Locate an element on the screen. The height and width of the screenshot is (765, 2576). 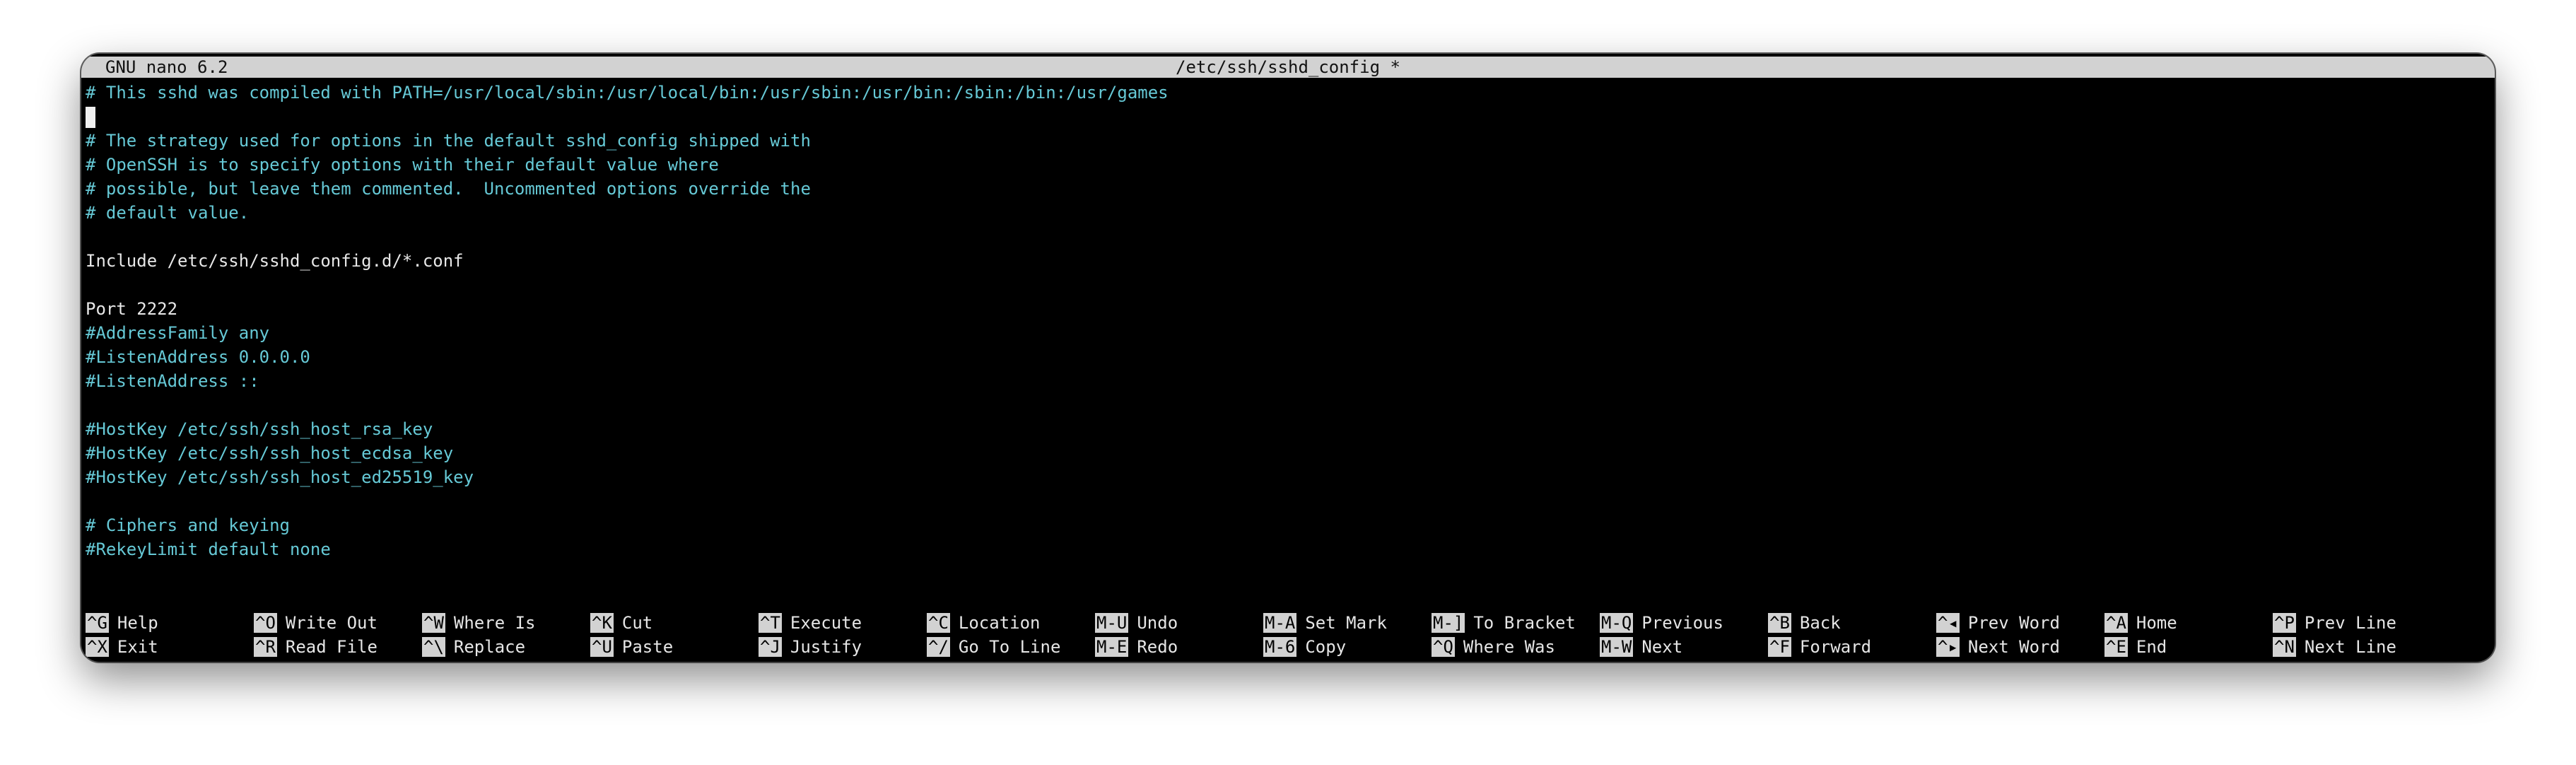
shortcut-exit: ^X Exit is located at coordinates (122, 647).